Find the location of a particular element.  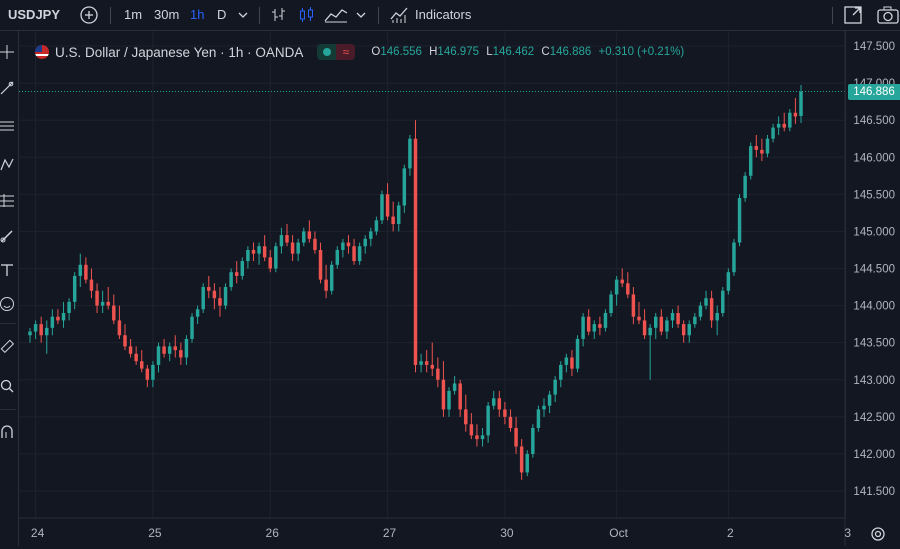

time-axis: 24 25 26 27 30 Oct 2 3 is located at coordinates (435, 528).